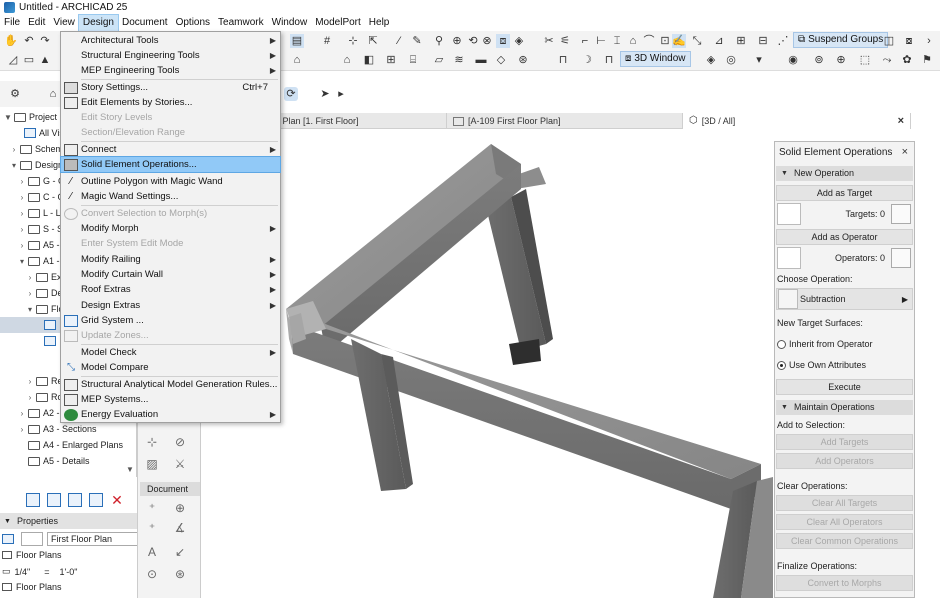  I want to click on angle-dimension-icon: ∡, so click(180, 528).